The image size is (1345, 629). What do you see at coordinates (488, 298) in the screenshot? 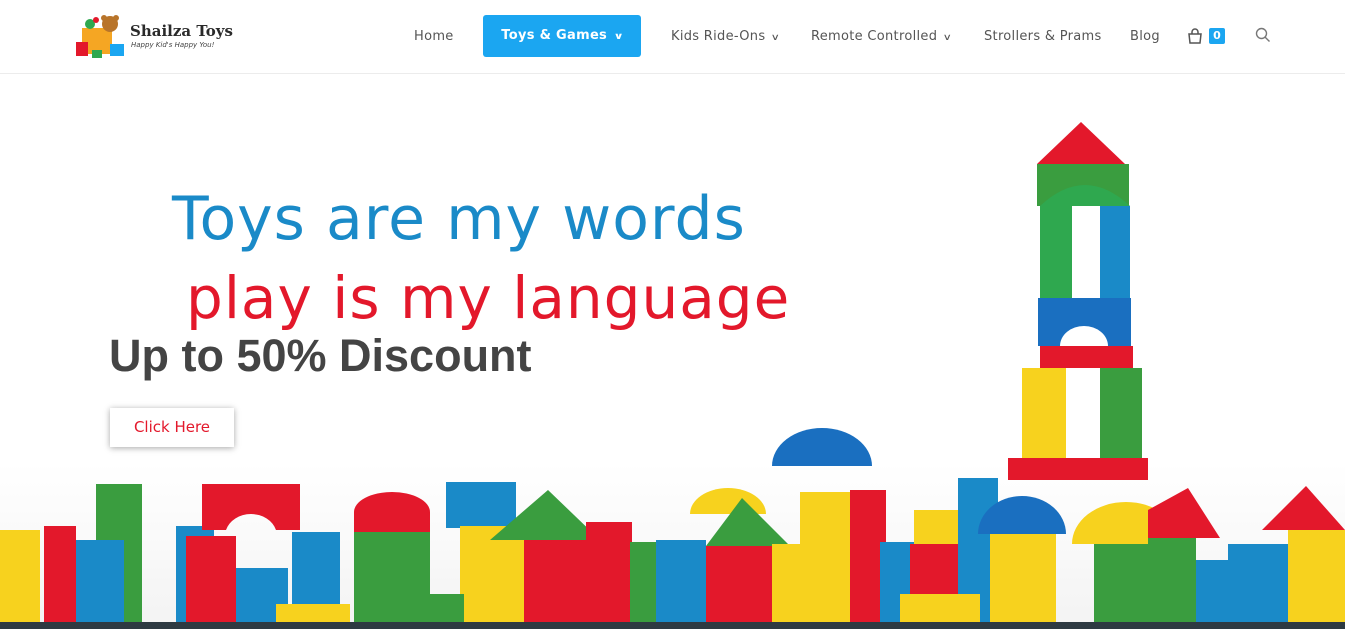
I see `slogan-line-2: play is my language` at bounding box center [488, 298].